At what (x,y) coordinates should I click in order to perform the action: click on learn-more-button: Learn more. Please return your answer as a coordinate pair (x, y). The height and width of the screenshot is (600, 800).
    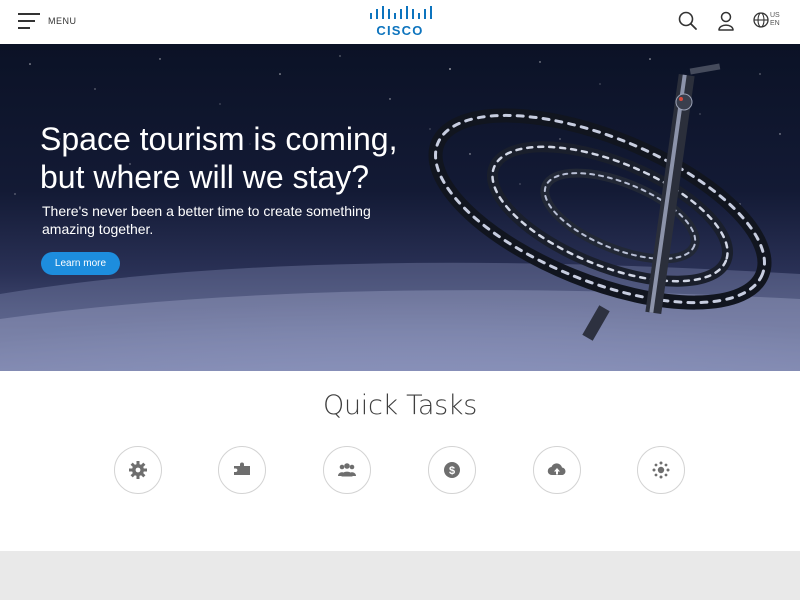
    Looking at the image, I should click on (80, 263).